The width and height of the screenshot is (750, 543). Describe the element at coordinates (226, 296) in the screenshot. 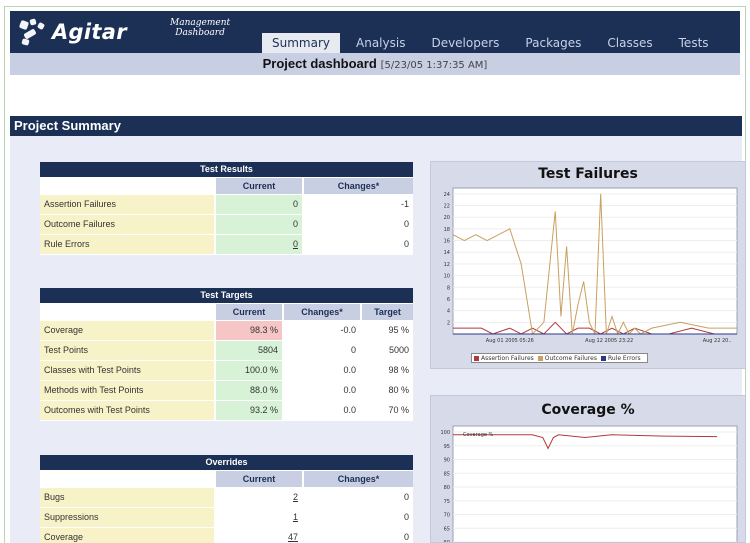

I see `test-targets-caption: Test Targets` at that location.